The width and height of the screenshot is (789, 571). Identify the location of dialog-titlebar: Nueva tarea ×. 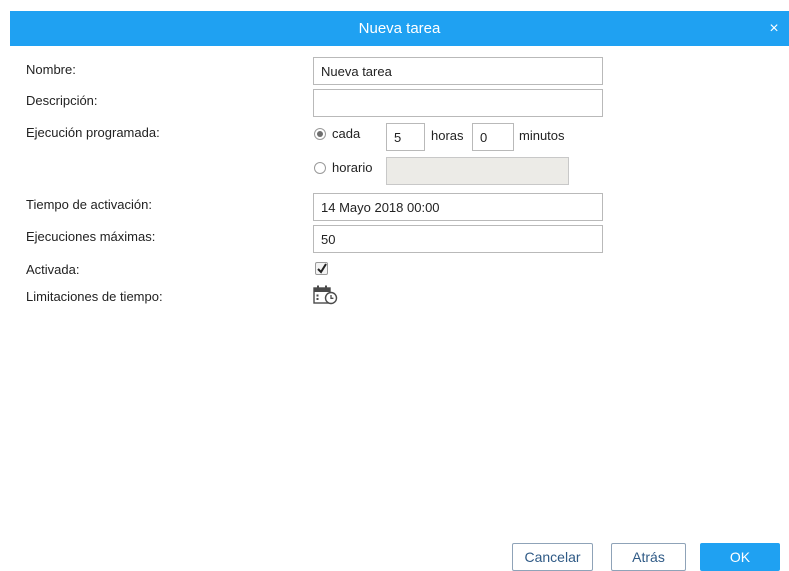
(399, 28).